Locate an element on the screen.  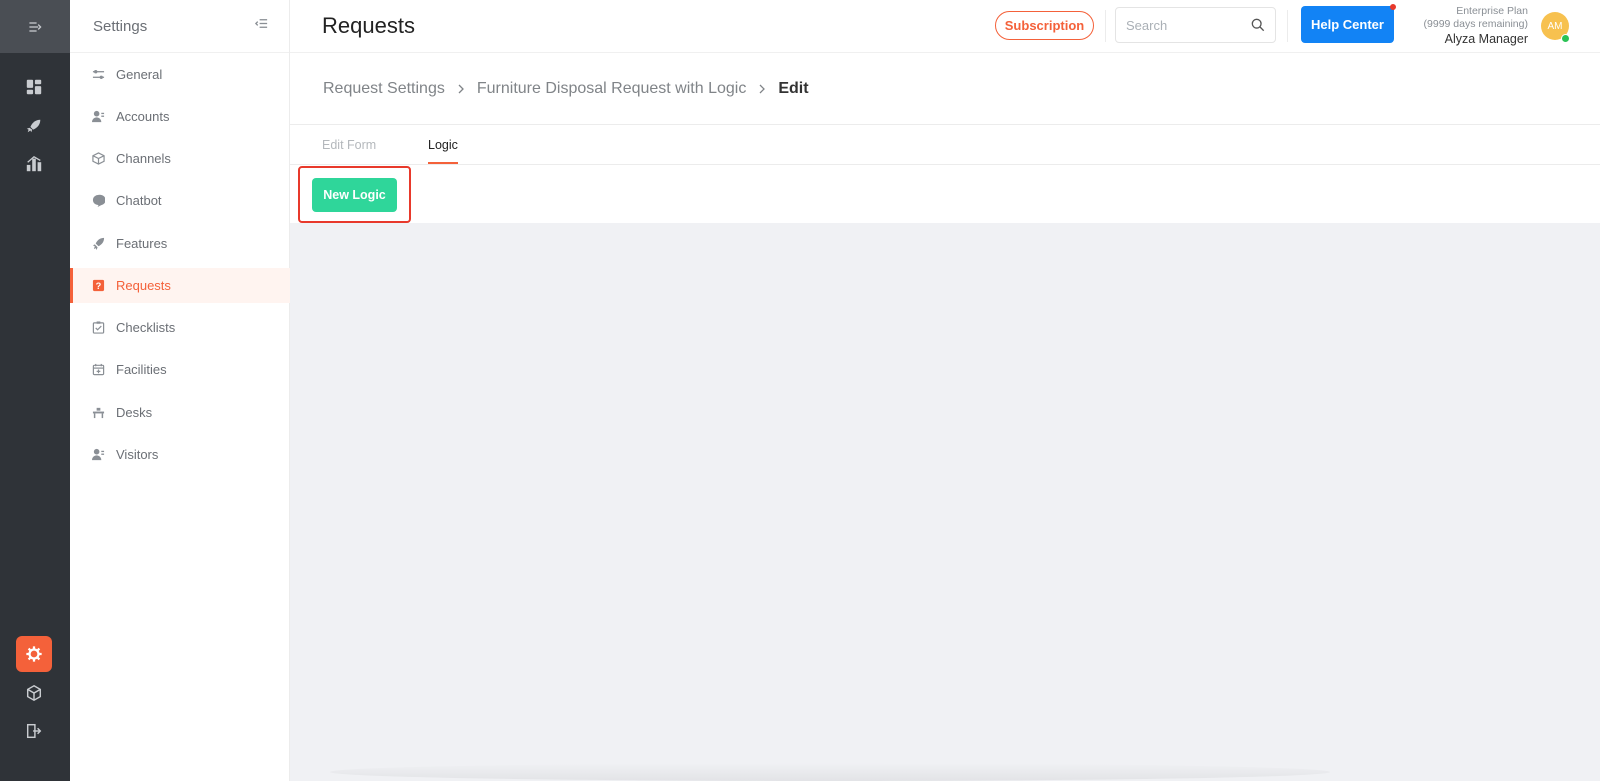
settings-item-label: Chatbot is located at coordinates (139, 200).